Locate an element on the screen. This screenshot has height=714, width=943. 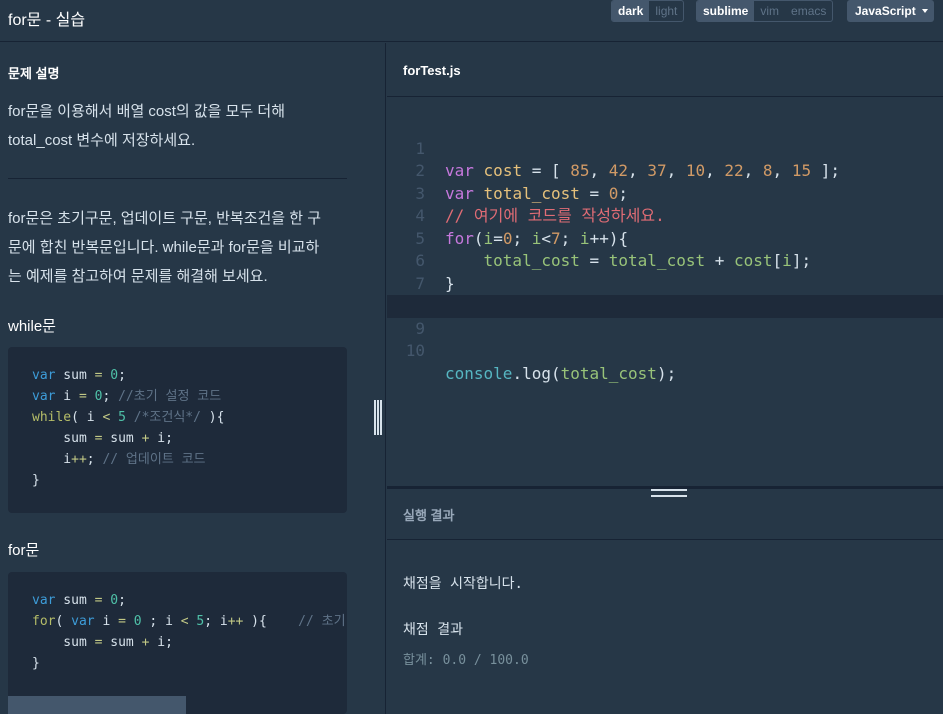
panel-splitter-handle is located at coordinates (378, 417).